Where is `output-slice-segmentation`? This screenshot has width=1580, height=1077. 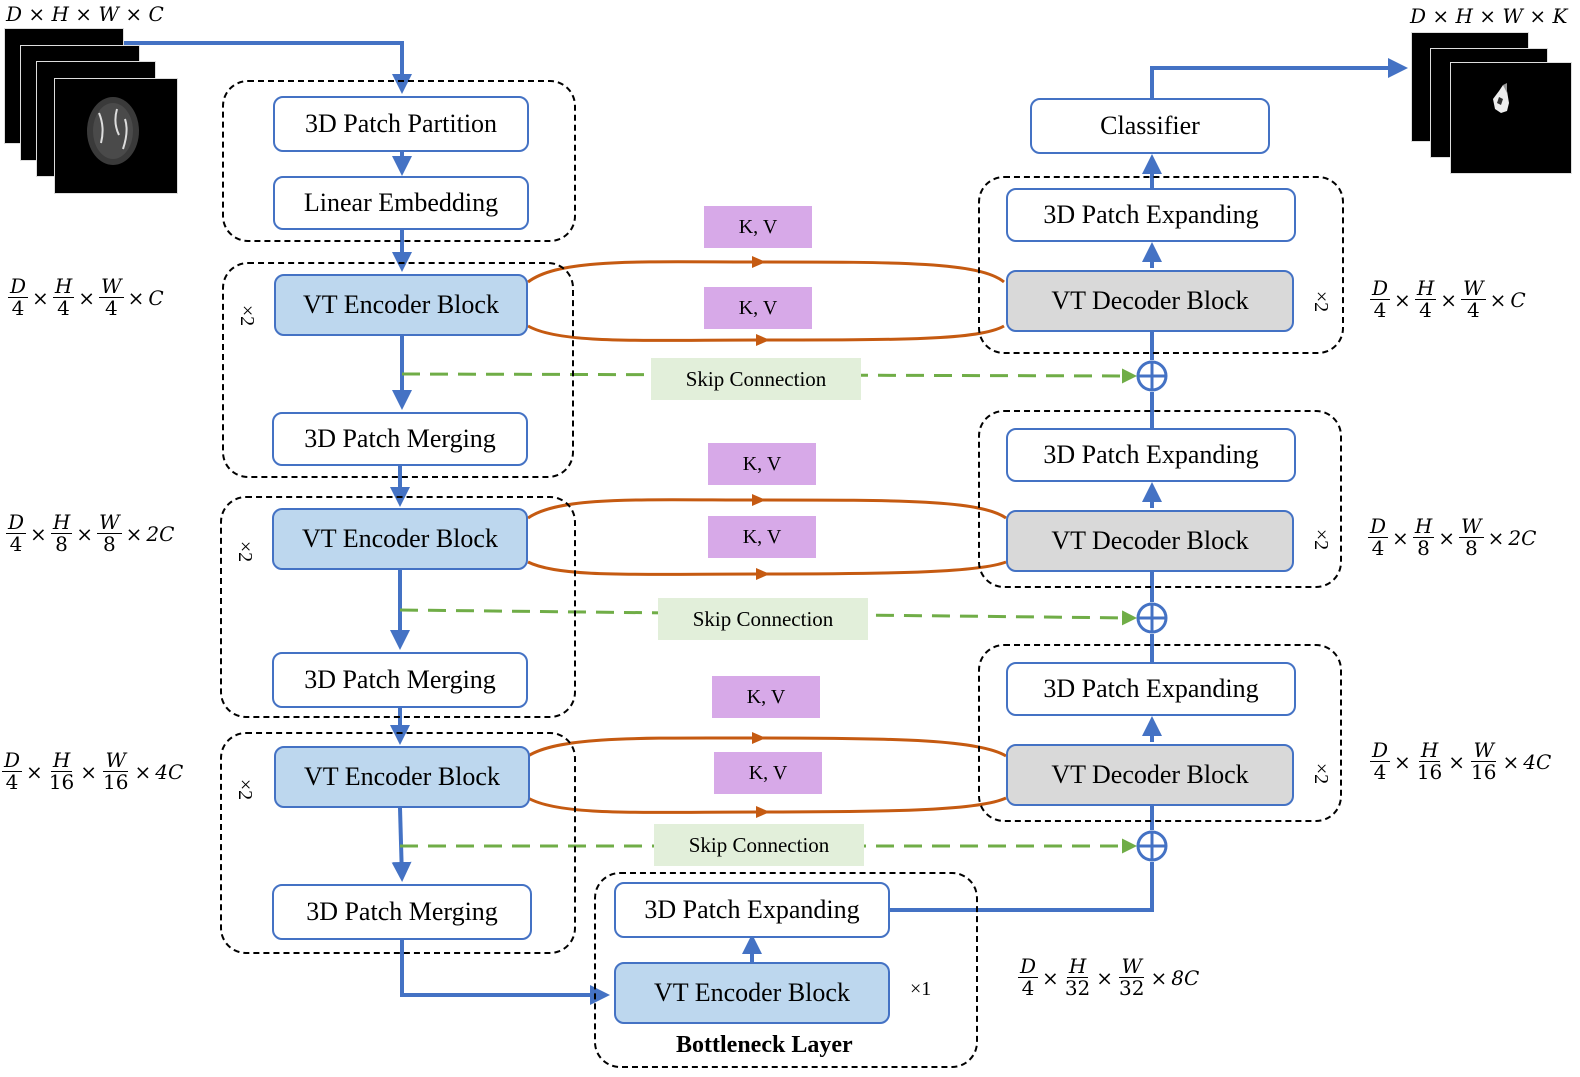
output-slice-segmentation is located at coordinates (1511, 118).